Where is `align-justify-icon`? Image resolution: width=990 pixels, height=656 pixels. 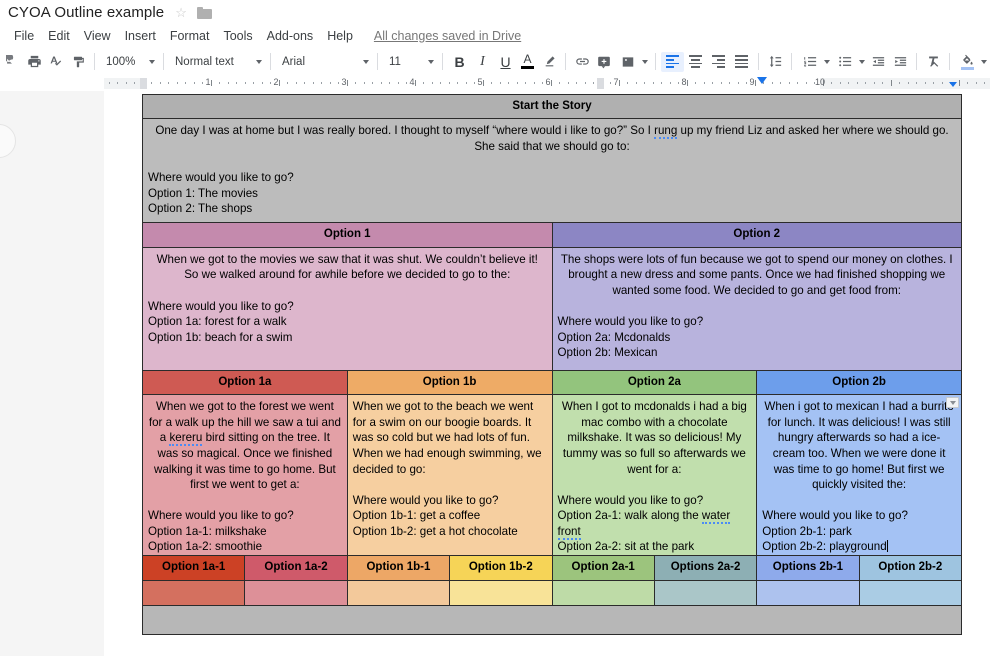 align-justify-icon is located at coordinates (741, 62).